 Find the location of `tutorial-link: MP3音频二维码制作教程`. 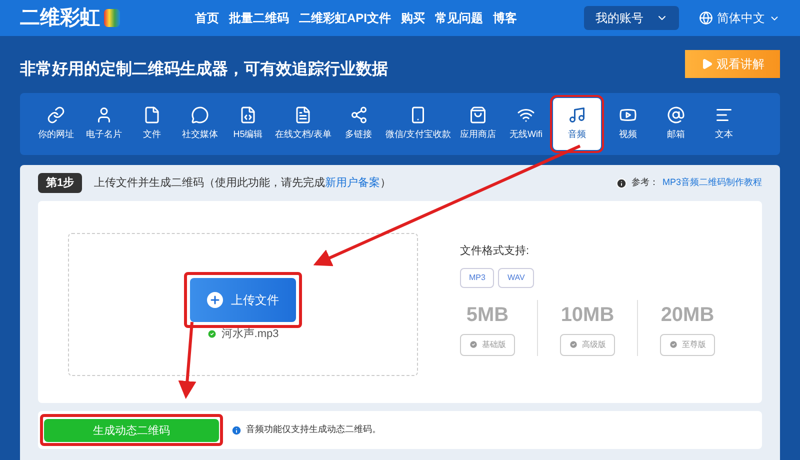

tutorial-link: MP3音频二维码制作教程 is located at coordinates (712, 183).